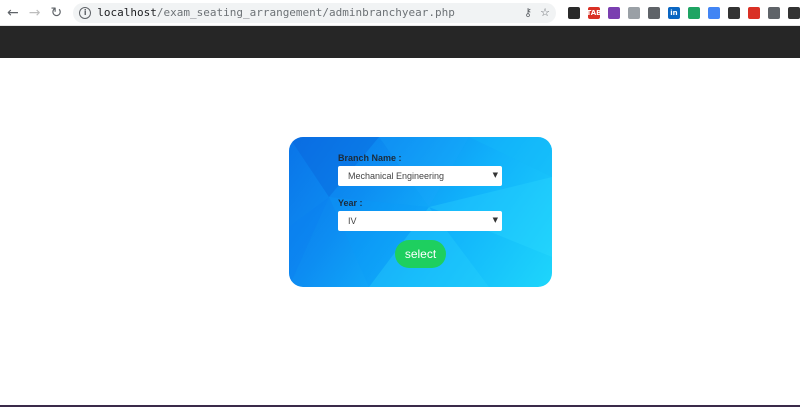 This screenshot has width=800, height=407. I want to click on extensions-bar: TAB in, so click(683, 12).